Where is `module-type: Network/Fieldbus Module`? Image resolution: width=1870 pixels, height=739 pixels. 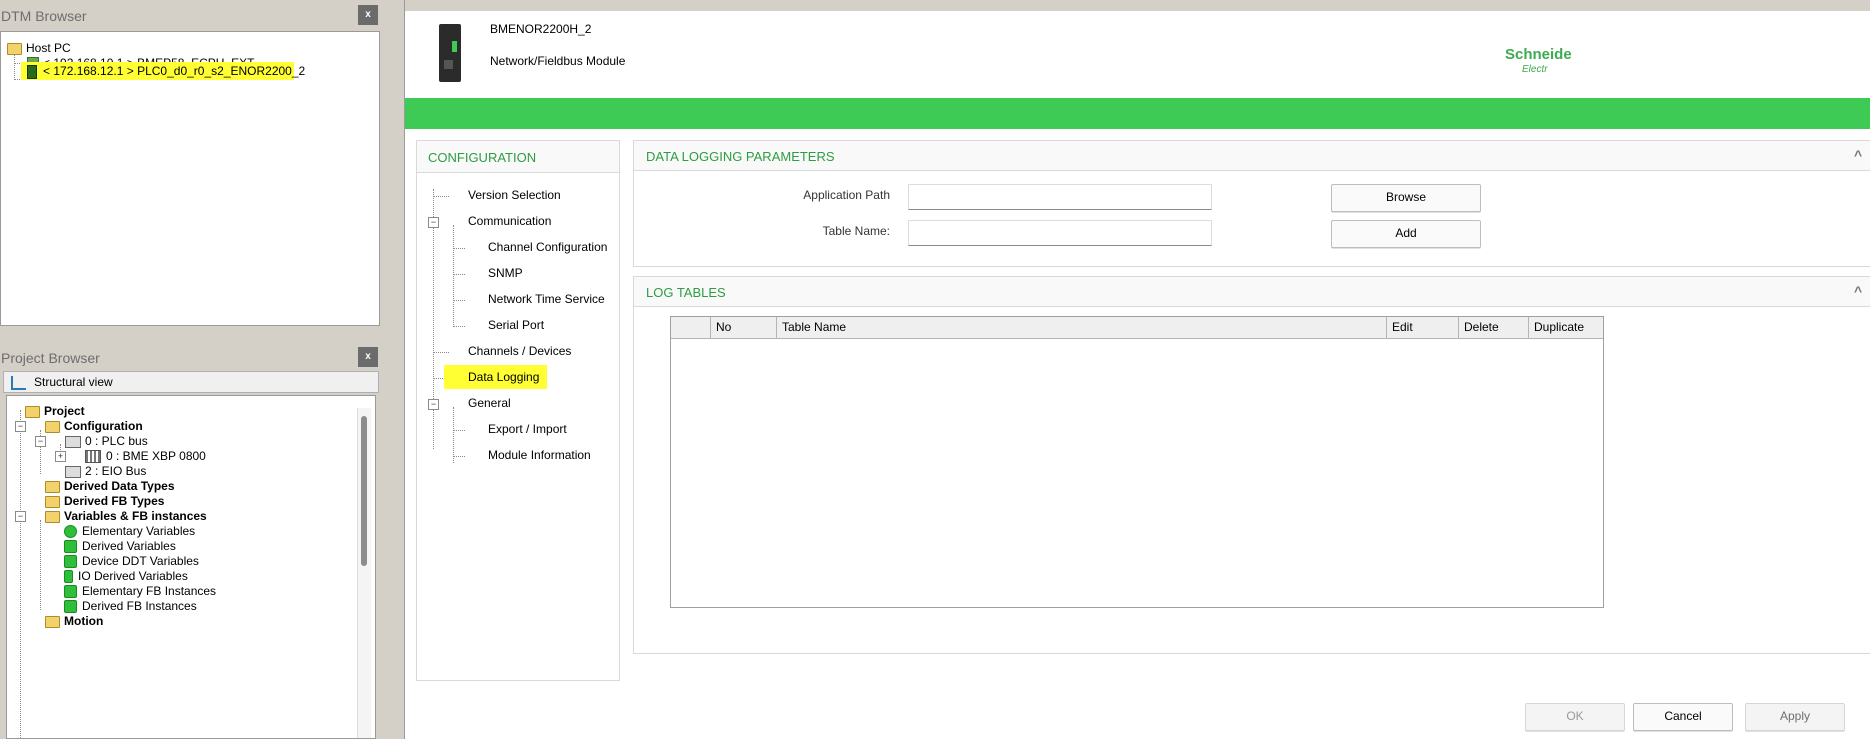
module-type: Network/Fieldbus Module is located at coordinates (558, 61).